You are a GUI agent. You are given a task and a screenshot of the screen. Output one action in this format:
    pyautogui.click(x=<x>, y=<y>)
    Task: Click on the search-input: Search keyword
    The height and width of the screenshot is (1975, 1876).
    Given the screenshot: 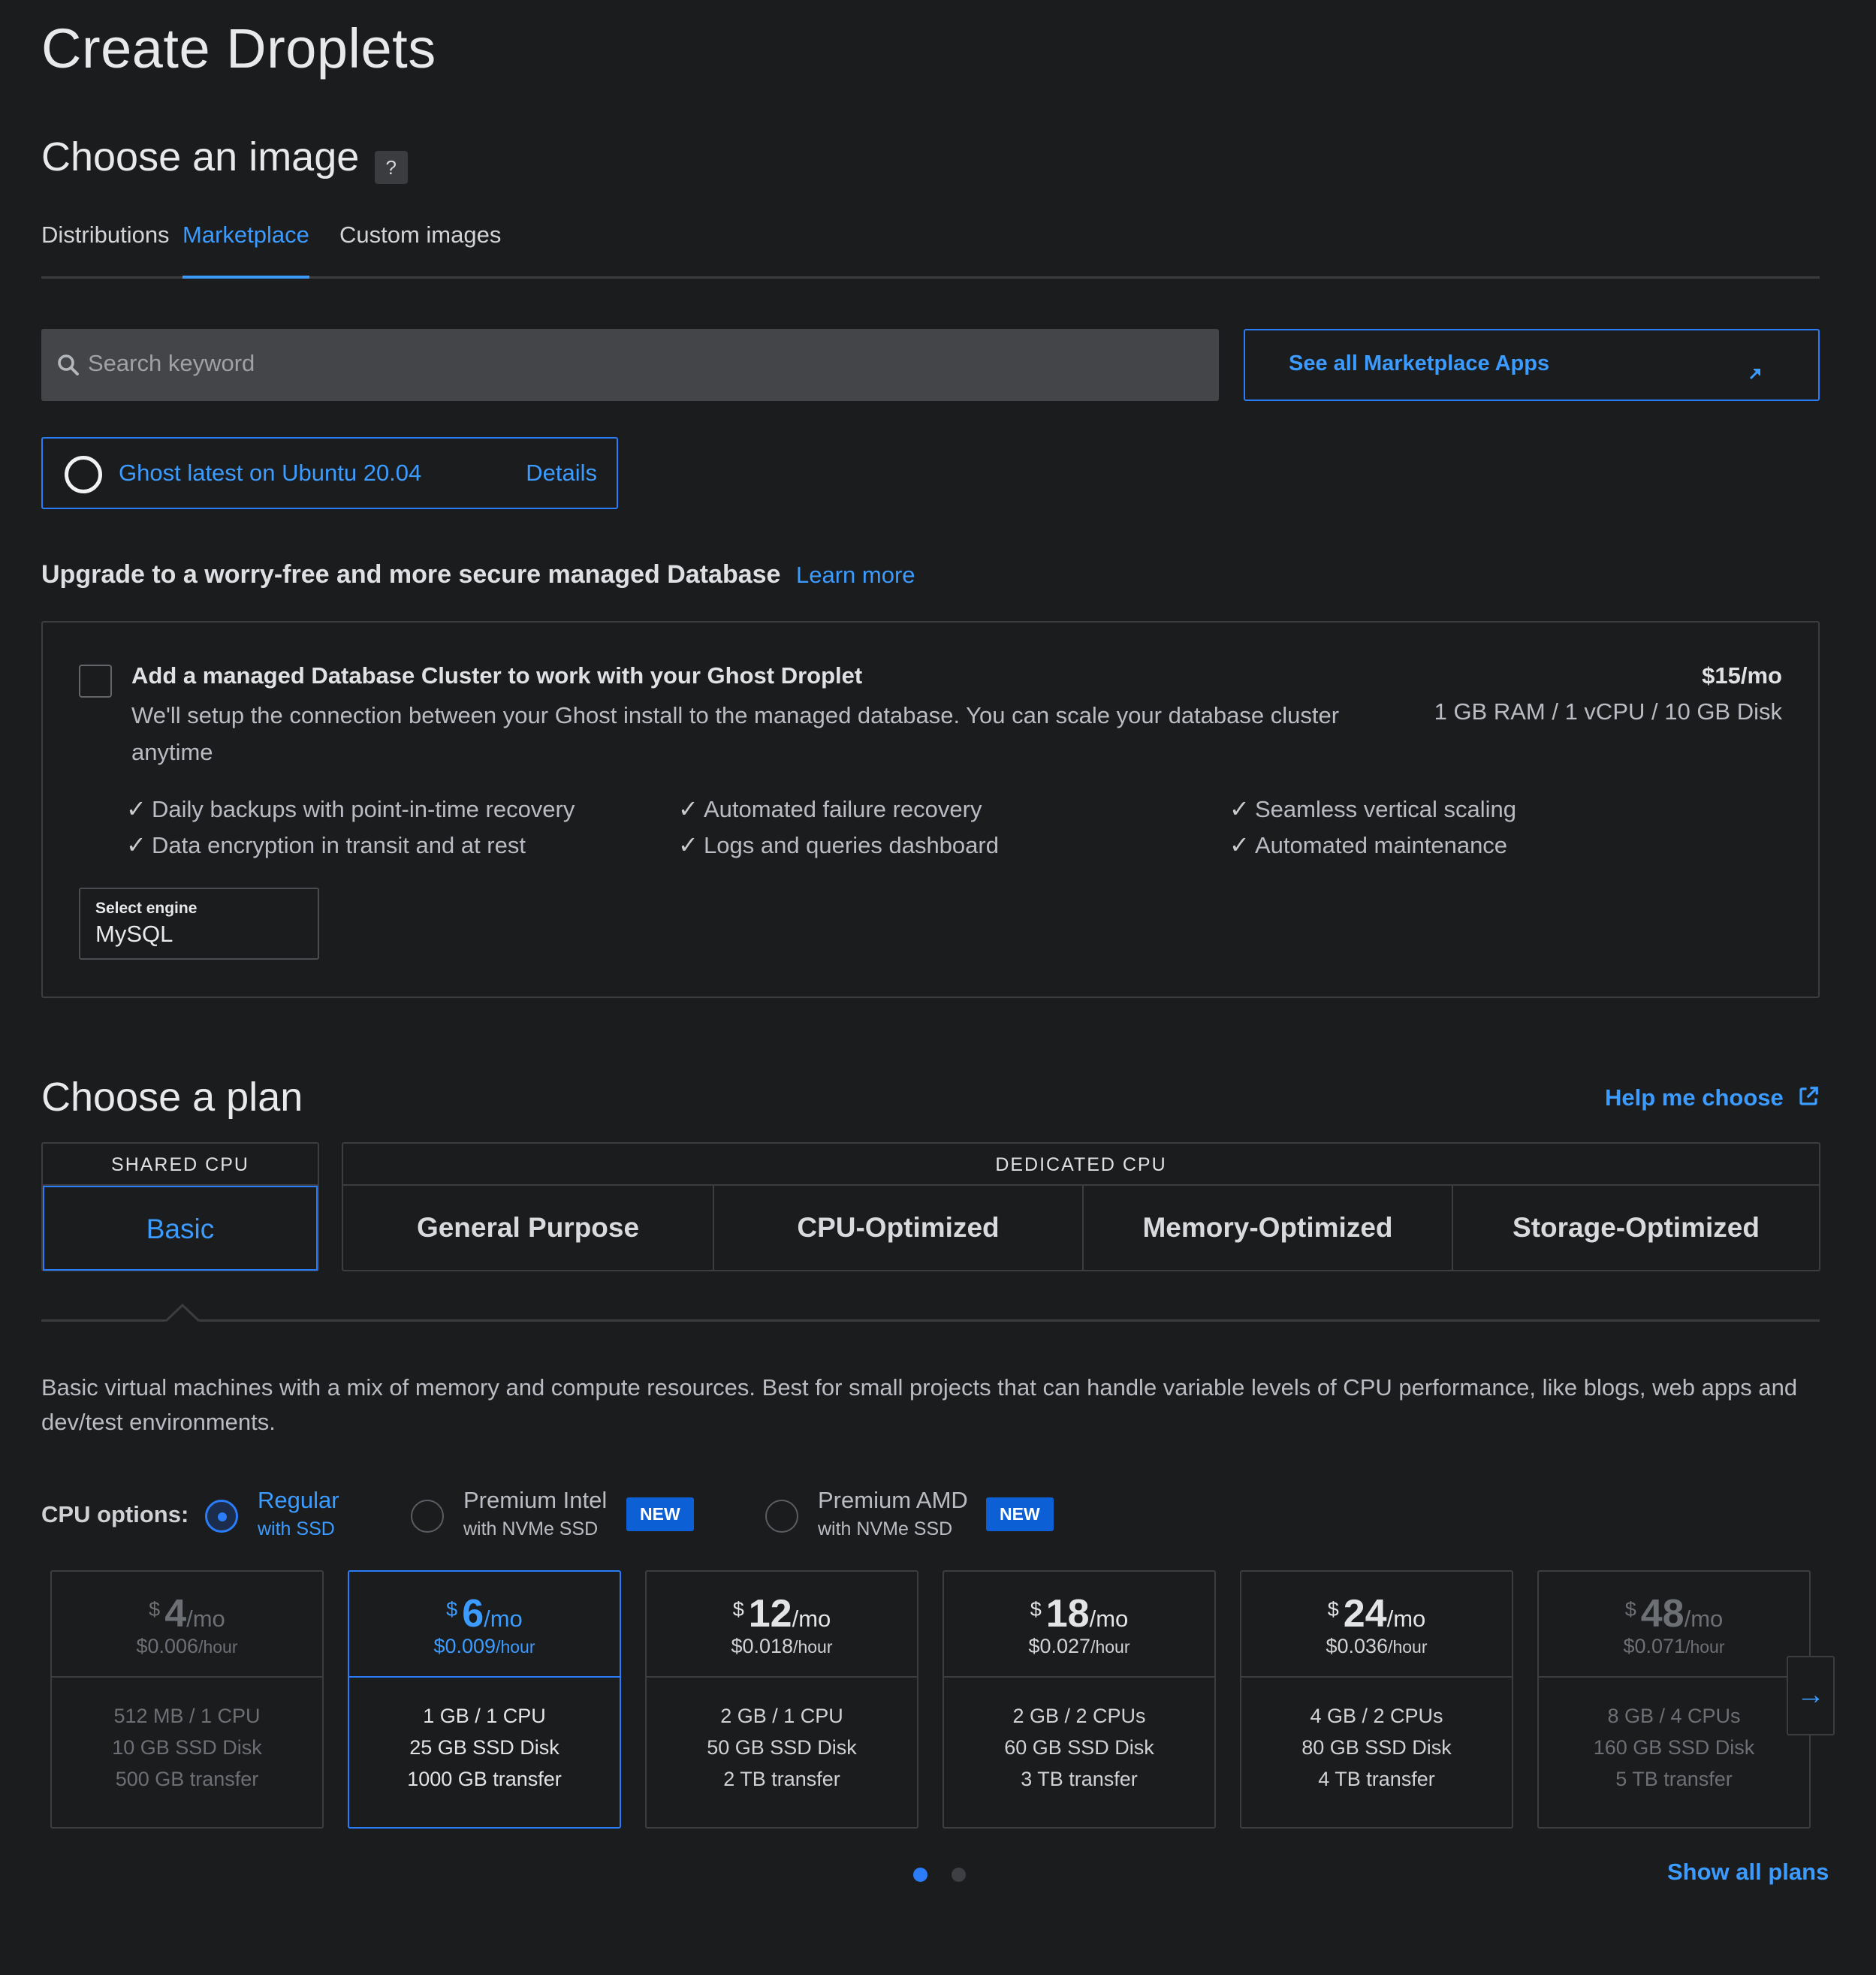 What is the action you would take?
    pyautogui.click(x=630, y=365)
    